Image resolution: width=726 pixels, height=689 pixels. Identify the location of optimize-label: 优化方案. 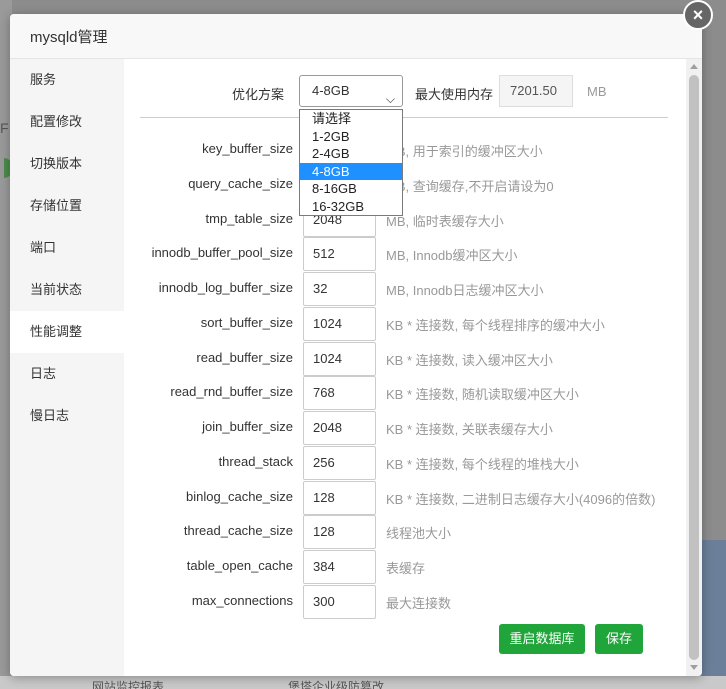
(258, 94).